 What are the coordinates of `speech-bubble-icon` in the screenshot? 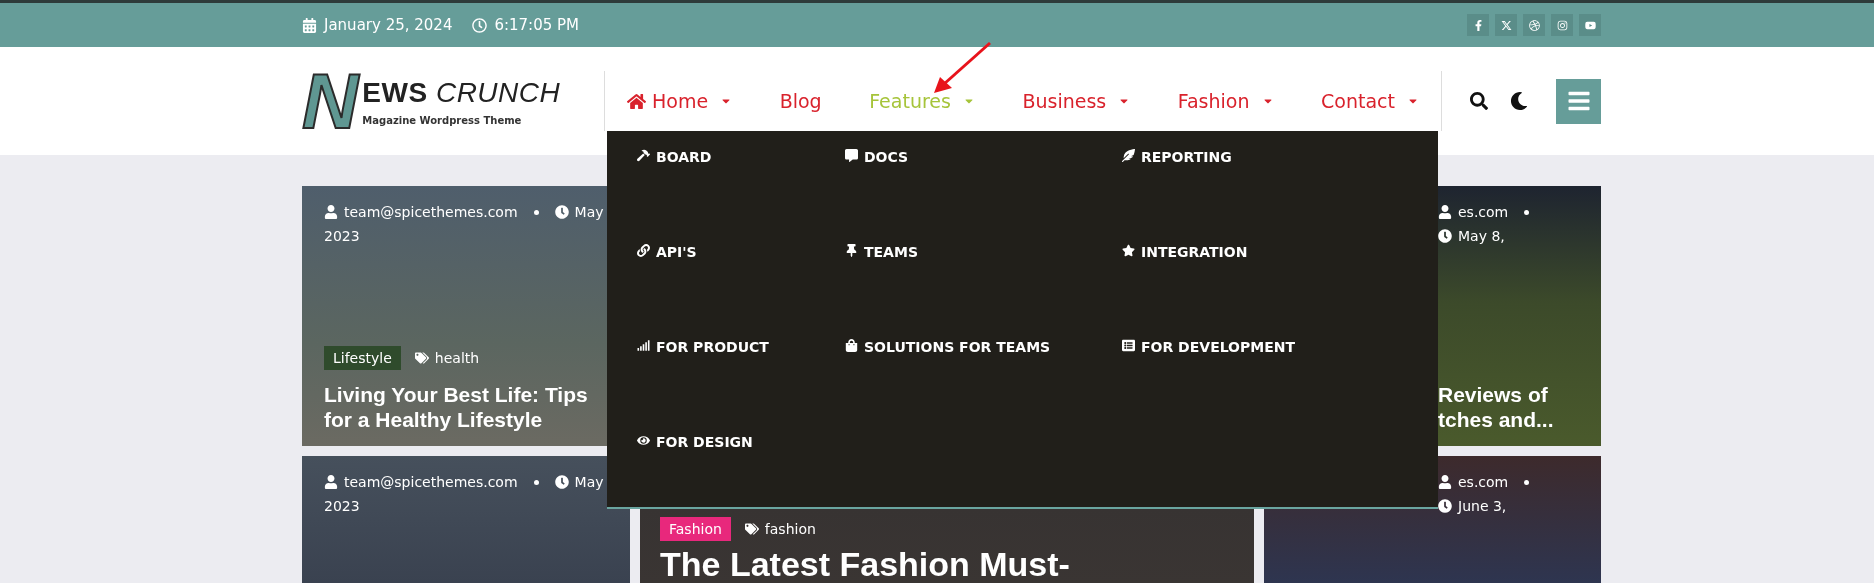 It's located at (851, 155).